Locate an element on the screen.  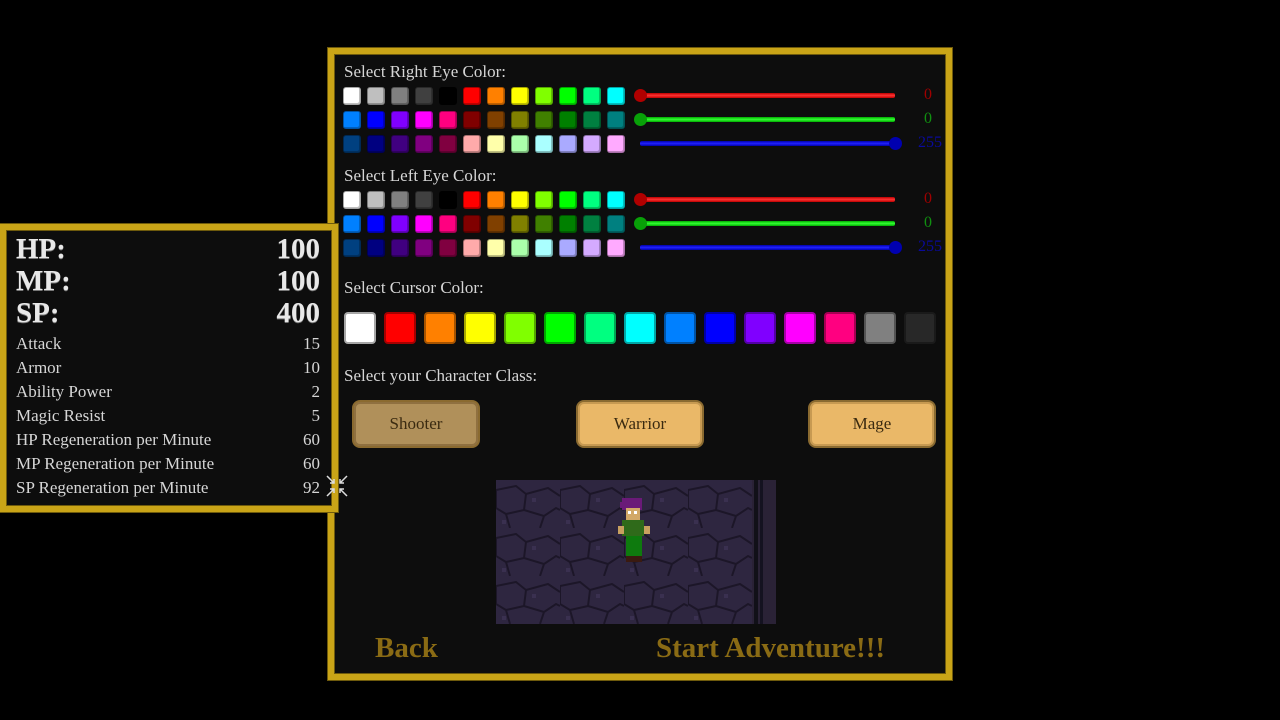
shooter-class-button: Shooter is located at coordinates (416, 424).